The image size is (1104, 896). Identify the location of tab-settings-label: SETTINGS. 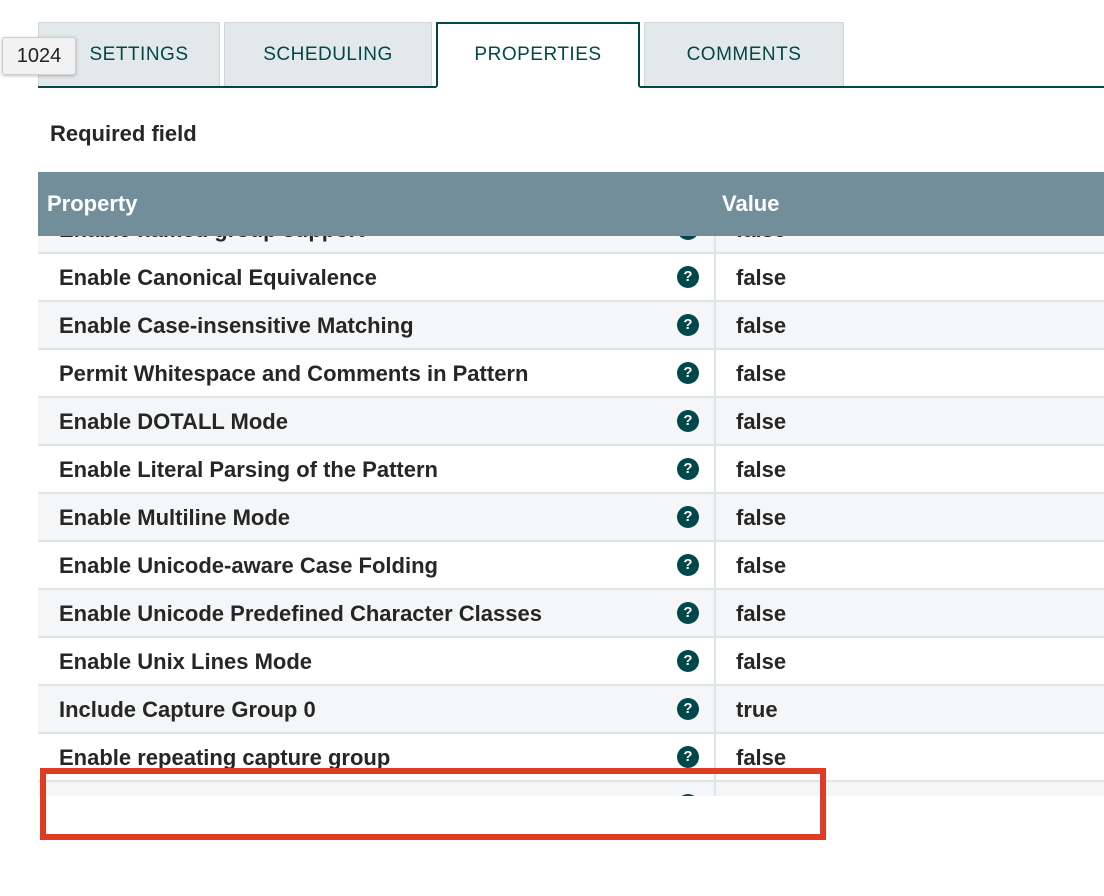
(139, 54).